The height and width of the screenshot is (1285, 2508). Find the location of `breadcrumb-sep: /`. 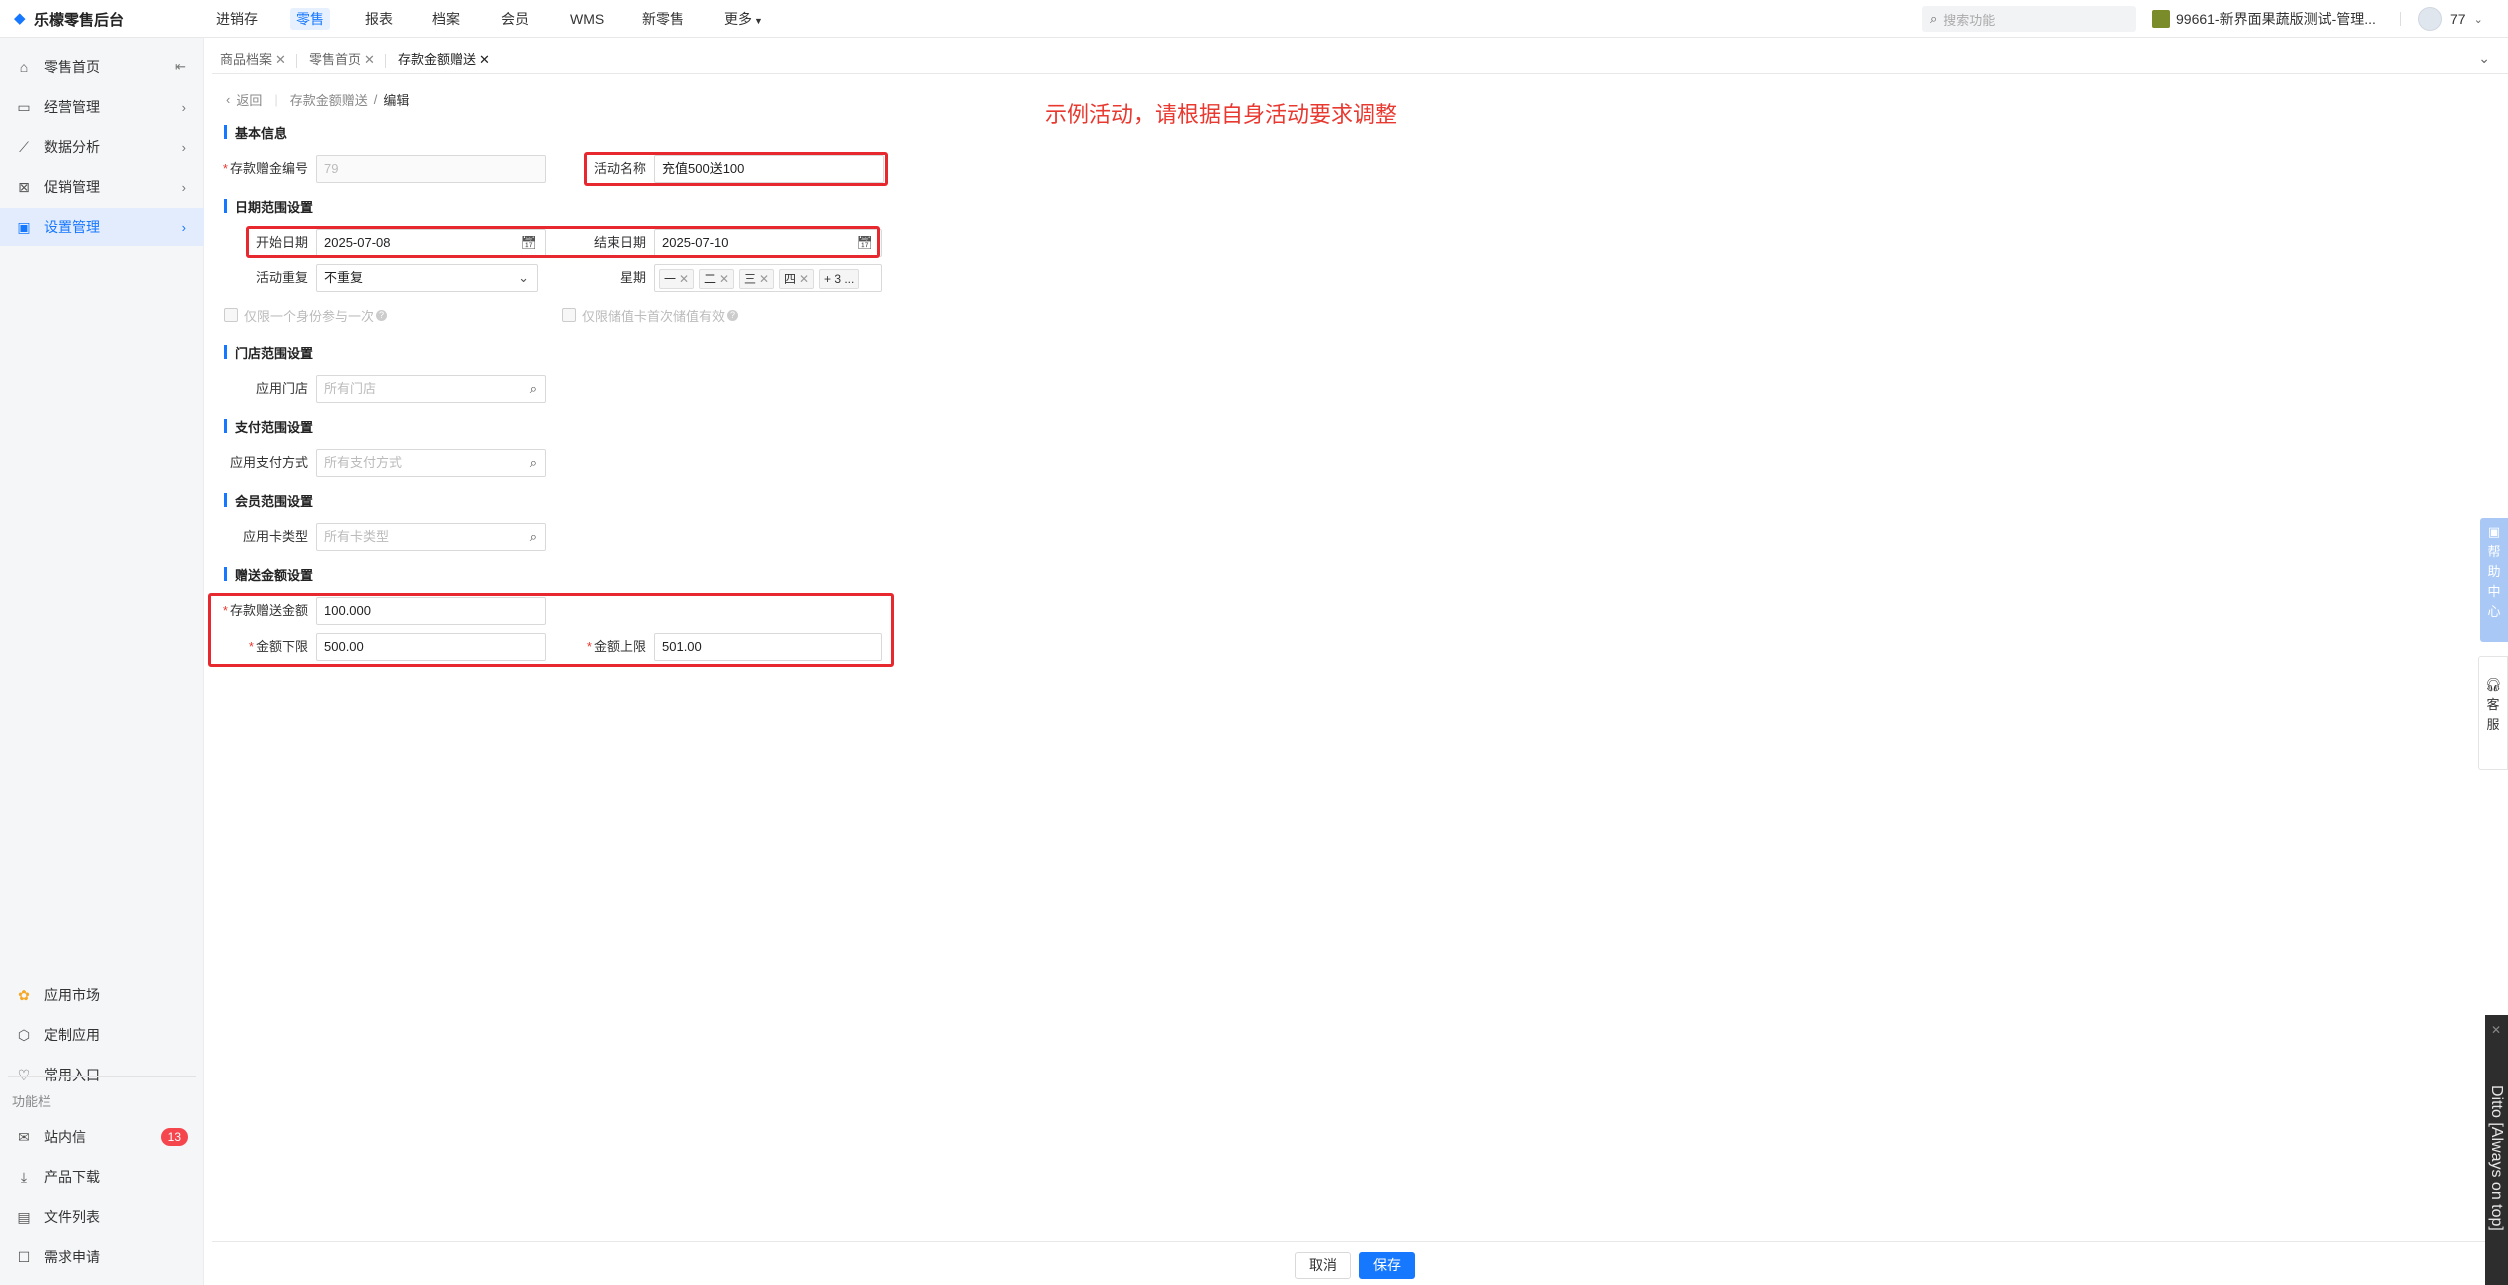

breadcrumb-sep: / is located at coordinates (375, 99).